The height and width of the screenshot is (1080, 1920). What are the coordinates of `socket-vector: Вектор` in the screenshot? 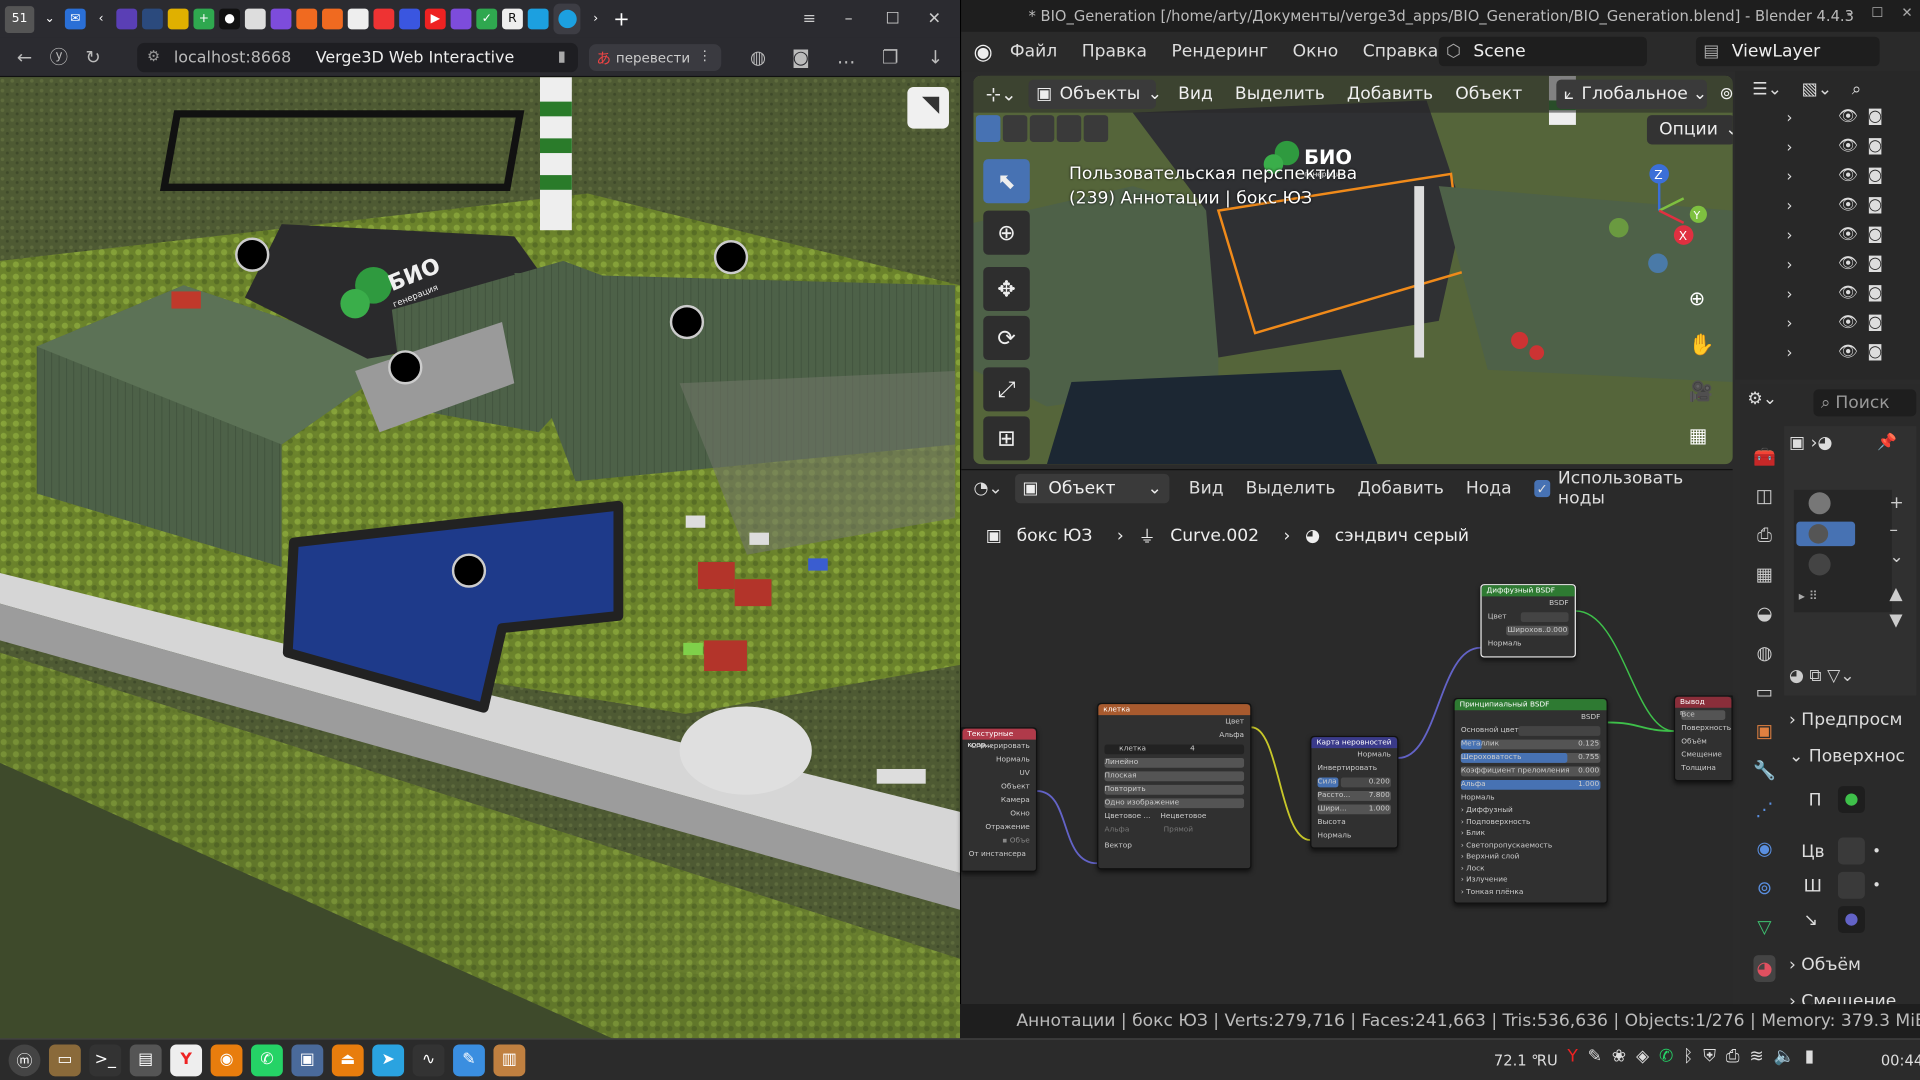 It's located at (1174, 845).